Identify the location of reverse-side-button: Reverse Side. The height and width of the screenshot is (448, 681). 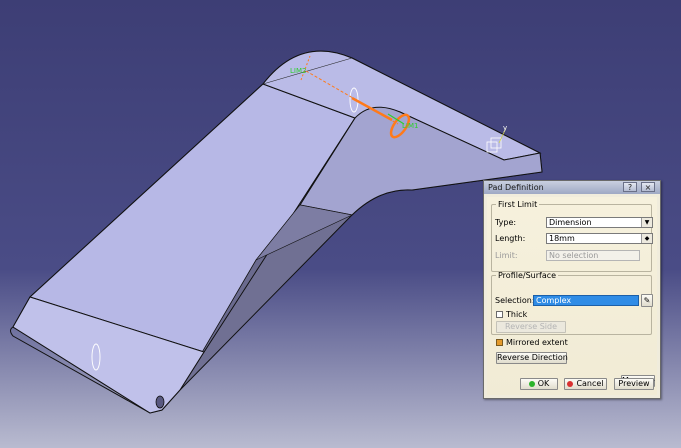
(531, 327).